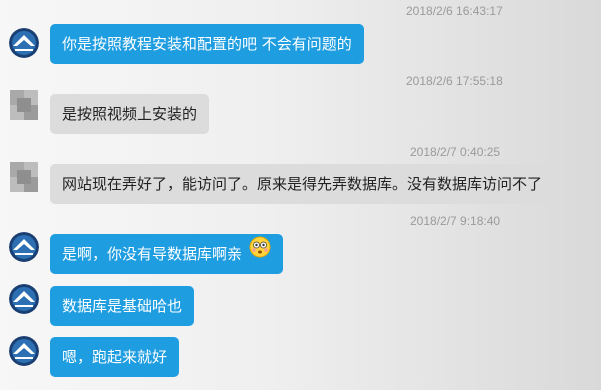  I want to click on message-text: 你是按照教程安装和配置的吧 不会有问题的, so click(207, 44).